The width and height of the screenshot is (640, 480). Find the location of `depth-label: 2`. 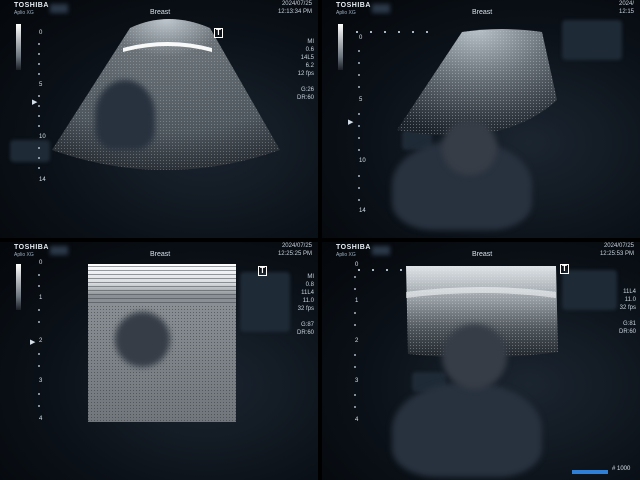

depth-label: 2 is located at coordinates (41, 341).